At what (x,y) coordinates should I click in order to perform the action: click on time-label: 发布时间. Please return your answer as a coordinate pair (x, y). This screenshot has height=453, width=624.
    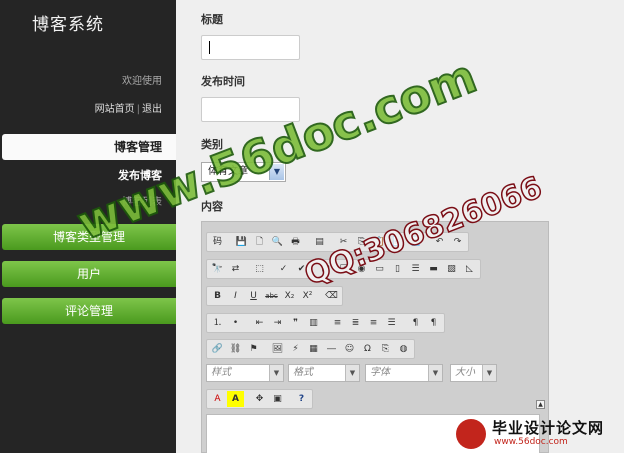
    Looking at the image, I should click on (223, 81).